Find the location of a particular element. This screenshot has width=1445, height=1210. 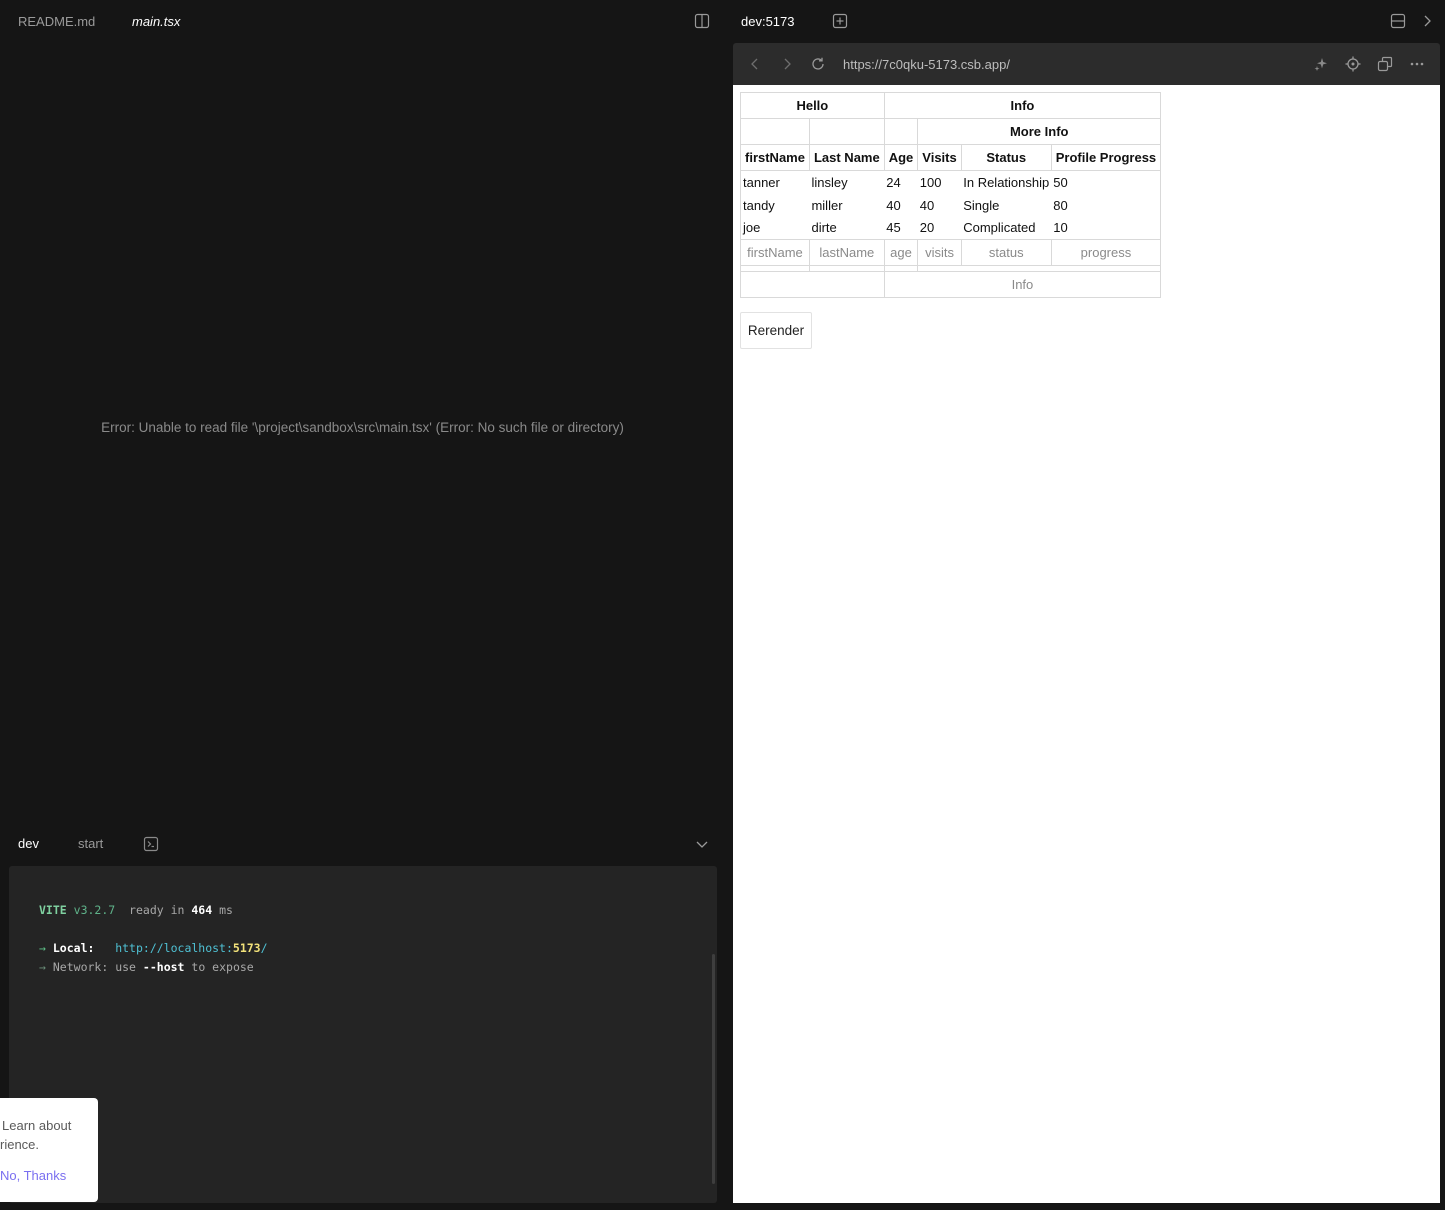

terminal-line-network: → Network: use --host to expose is located at coordinates (146, 967).